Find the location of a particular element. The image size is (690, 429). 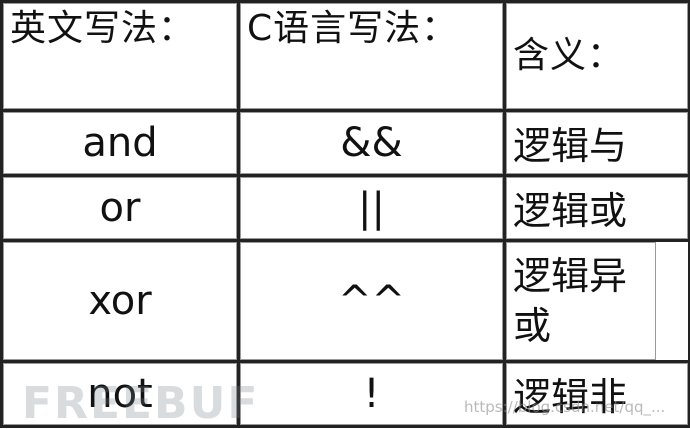

c-style-cell: ^^ is located at coordinates (371, 301).